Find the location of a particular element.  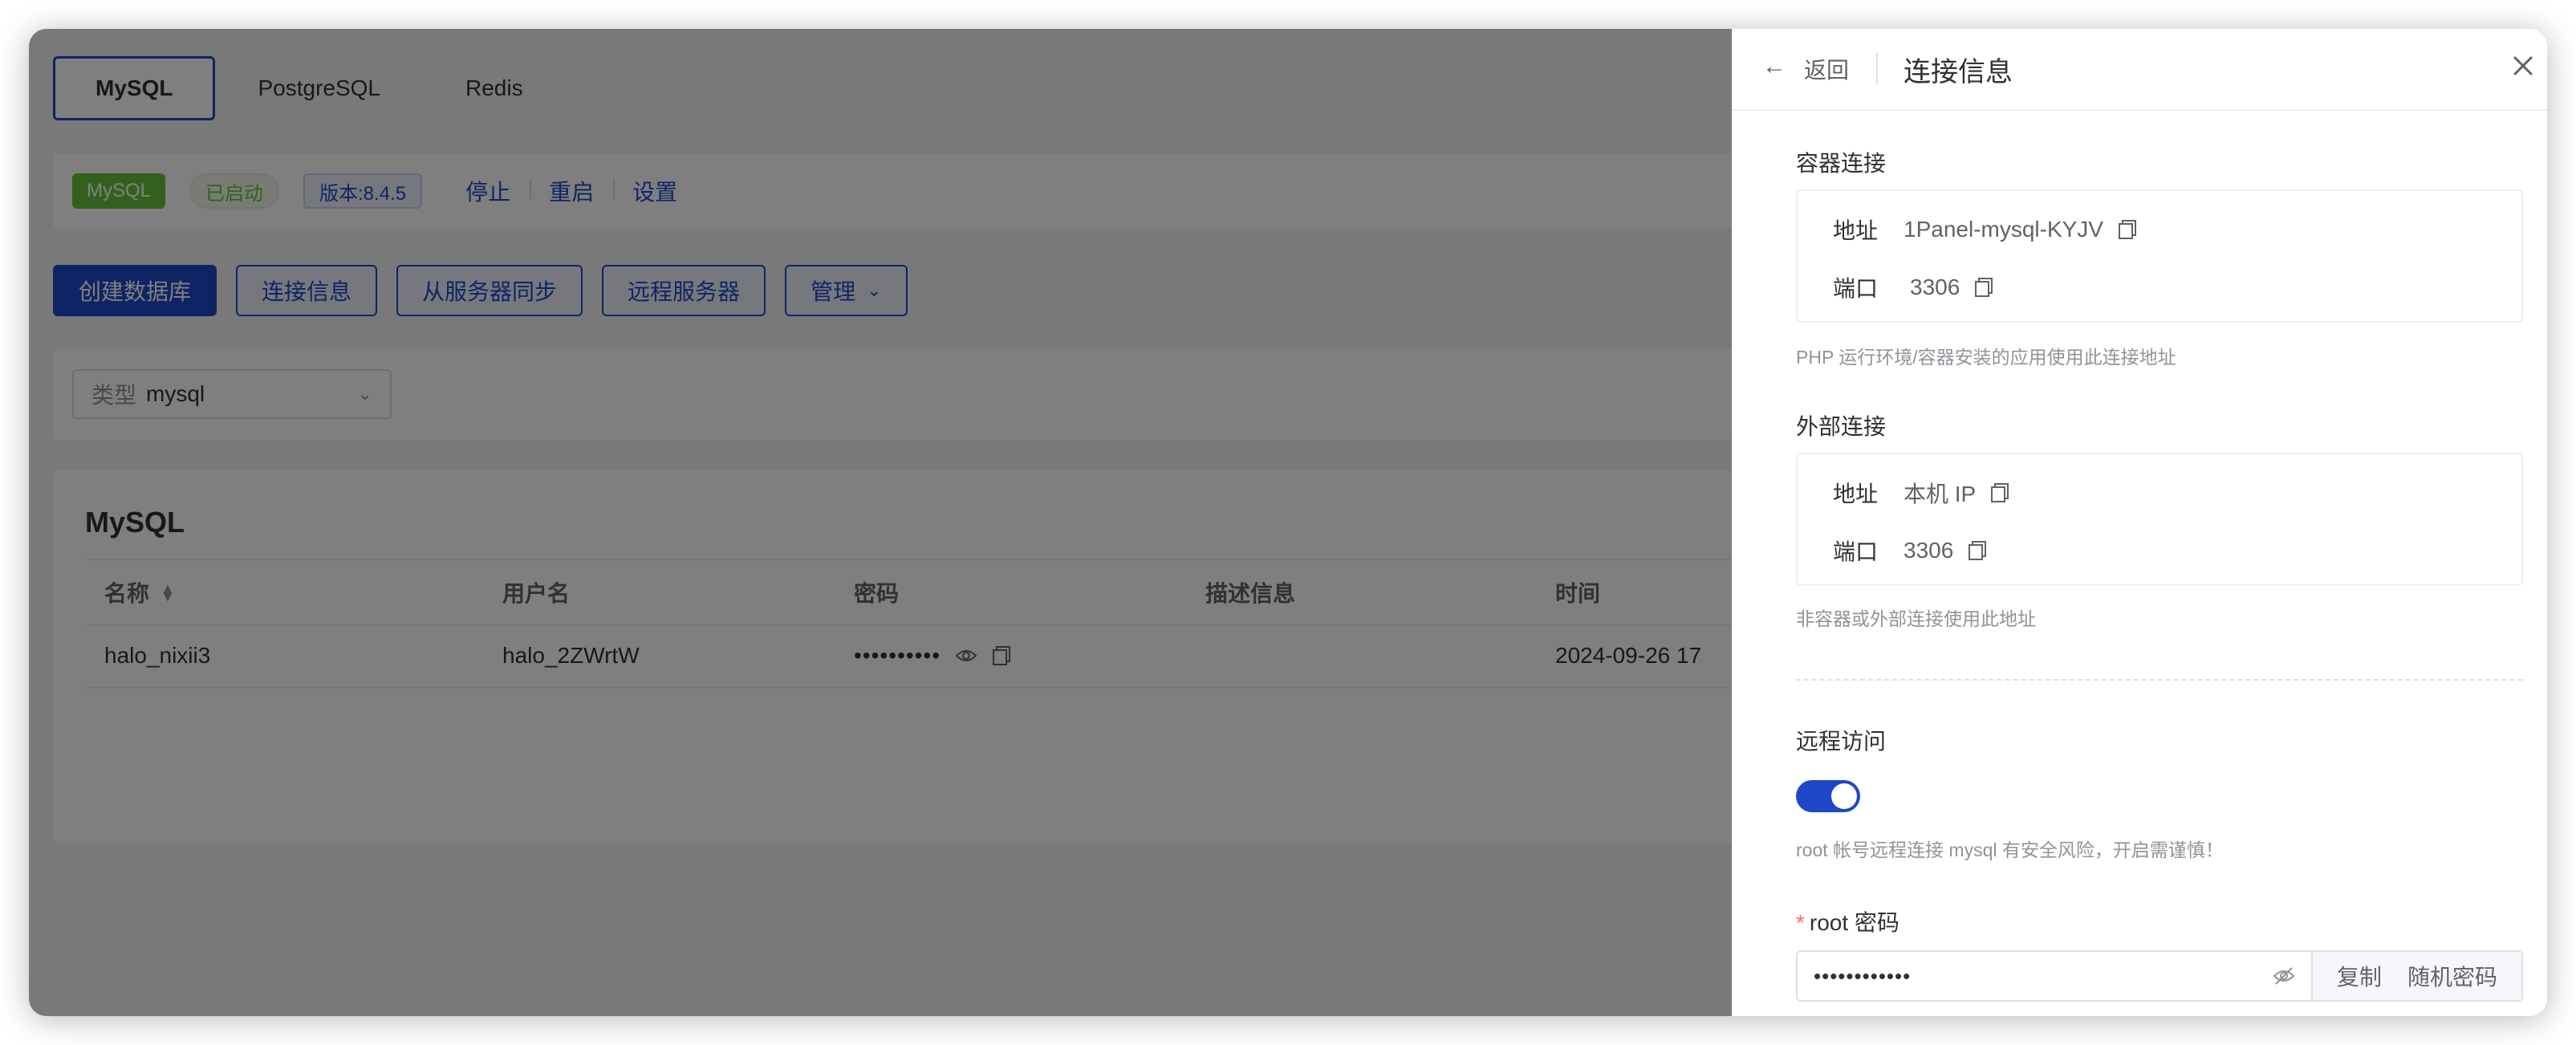

container-address-row: 地址 1Panel-mysql-KYJV is located at coordinates (1985, 229).